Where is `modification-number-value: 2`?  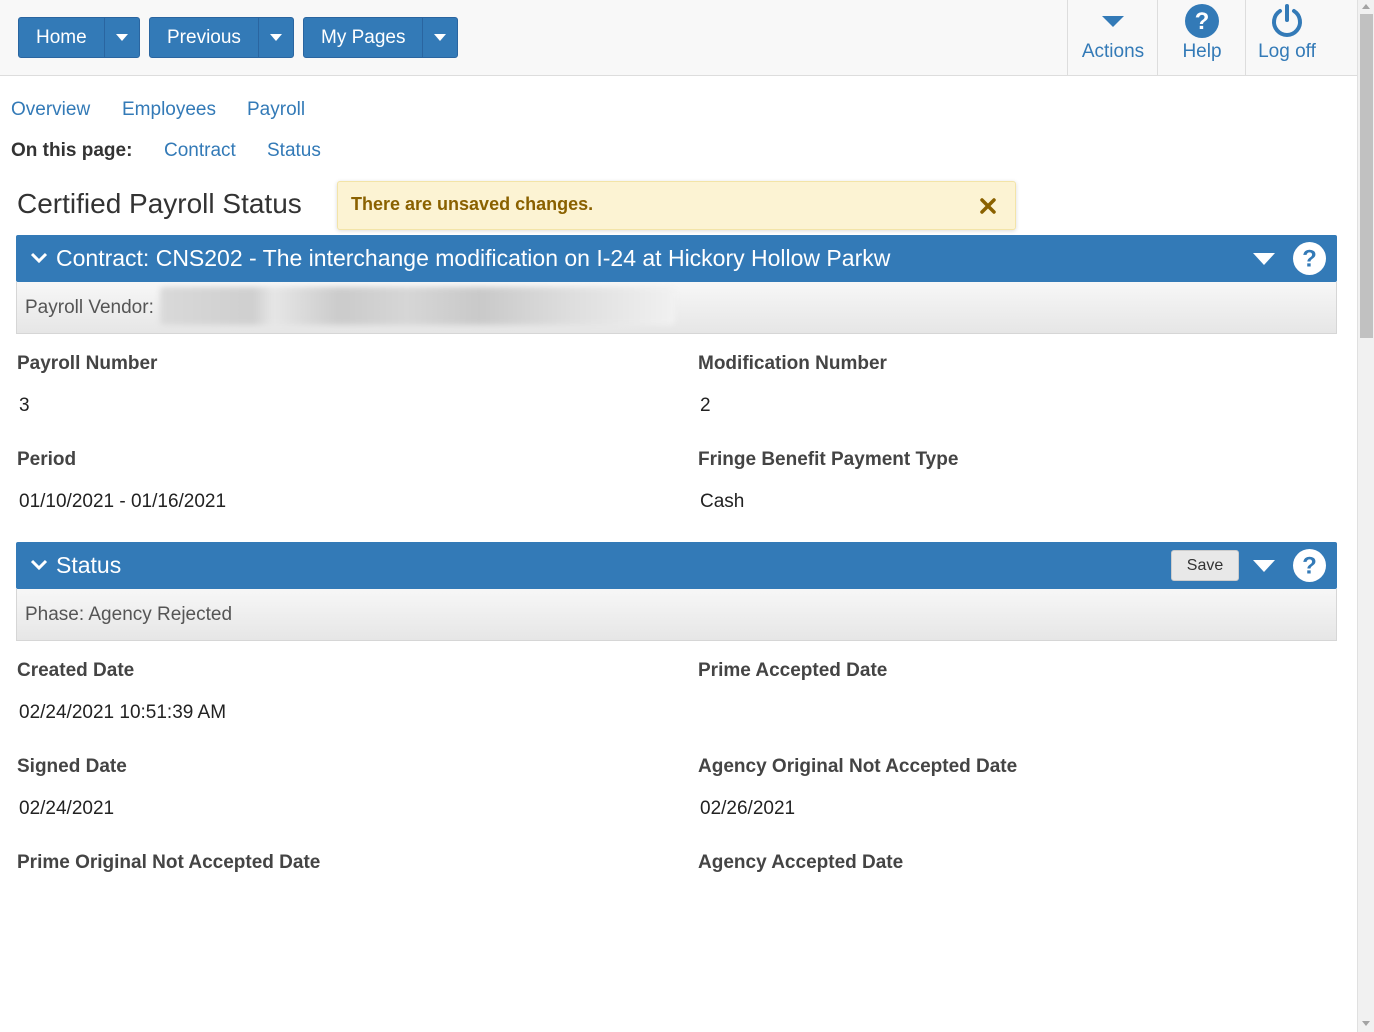 modification-number-value: 2 is located at coordinates (705, 405).